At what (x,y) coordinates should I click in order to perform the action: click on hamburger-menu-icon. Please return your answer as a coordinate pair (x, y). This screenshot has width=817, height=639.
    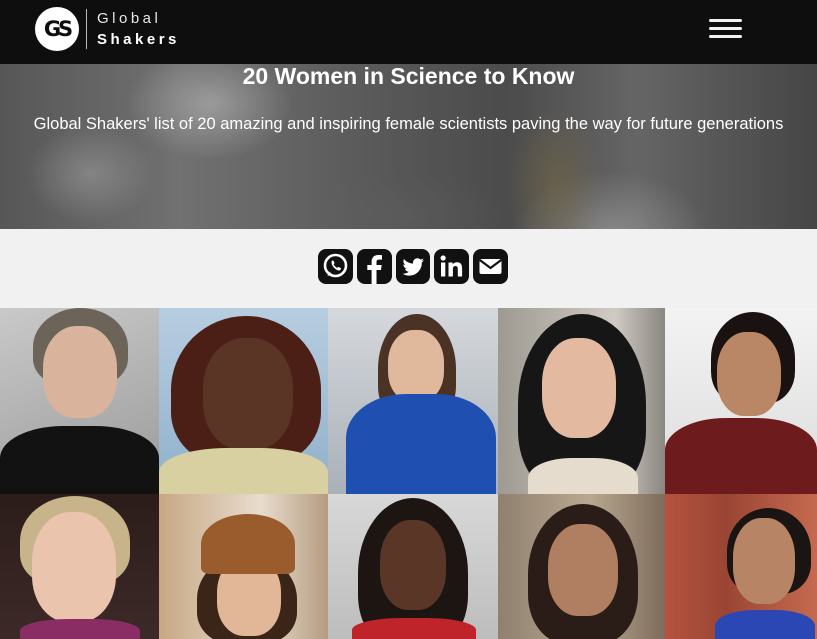
    Looking at the image, I should click on (725, 31).